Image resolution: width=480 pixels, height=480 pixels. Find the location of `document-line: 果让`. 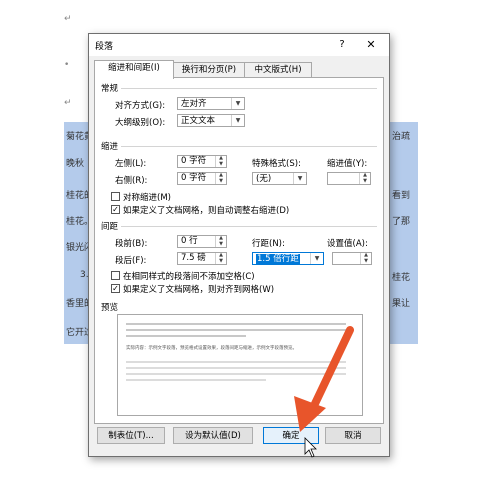

document-line: 果让 is located at coordinates (401, 304).